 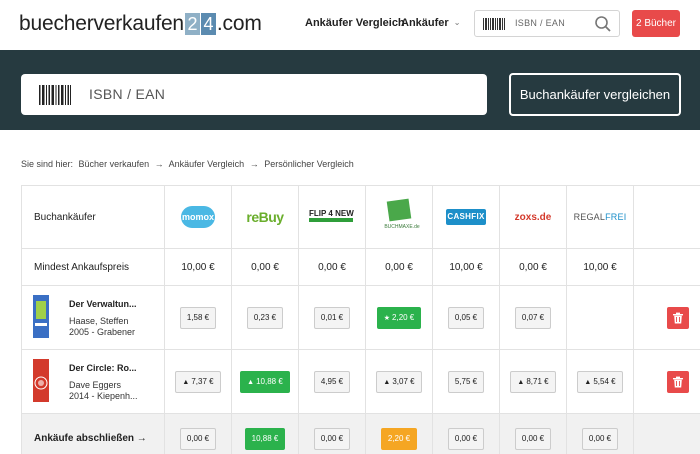 I want to click on price-offer-button: 0,07 €, so click(x=533, y=317).